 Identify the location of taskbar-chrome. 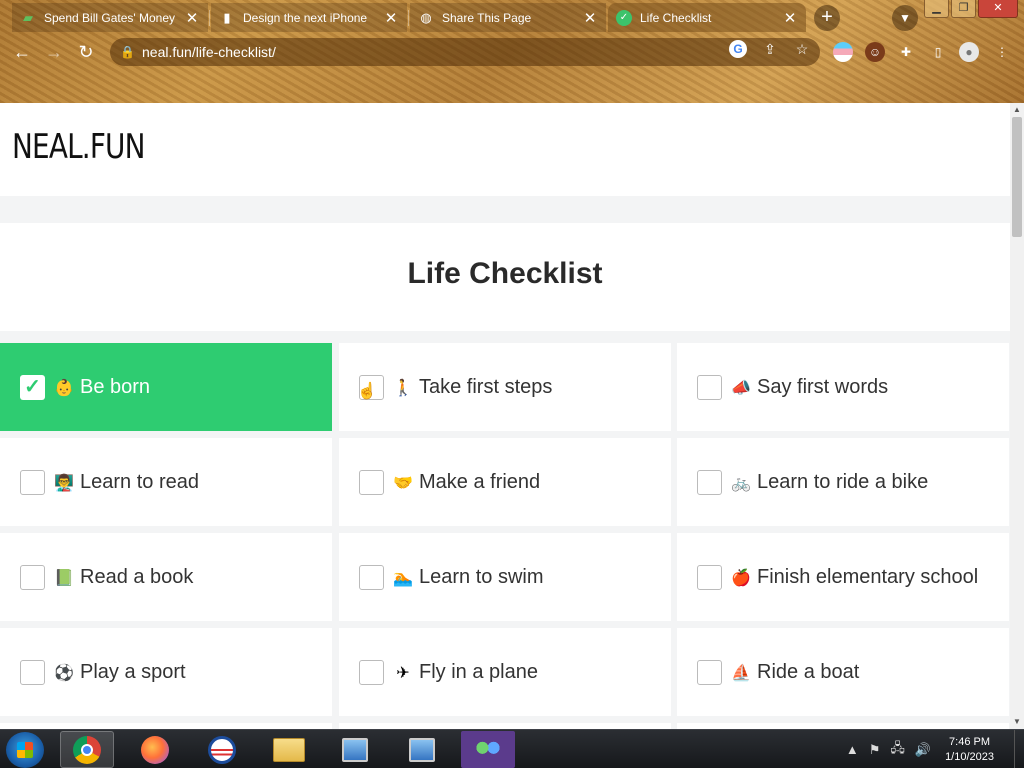
(87, 749).